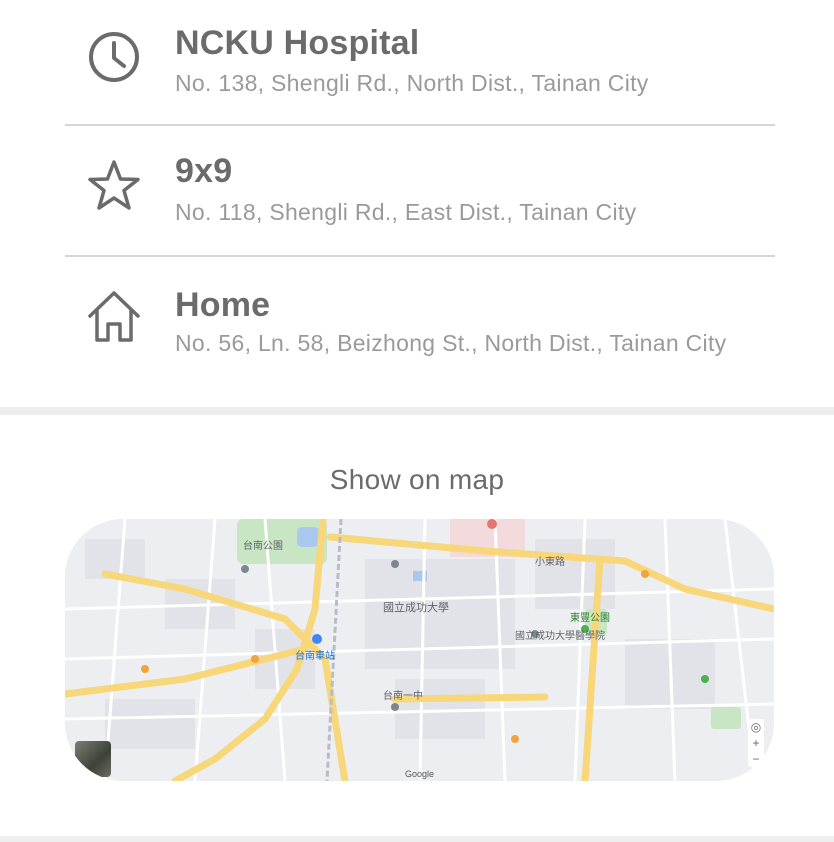 The height and width of the screenshot is (842, 834). I want to click on place-title: Home, so click(223, 305).